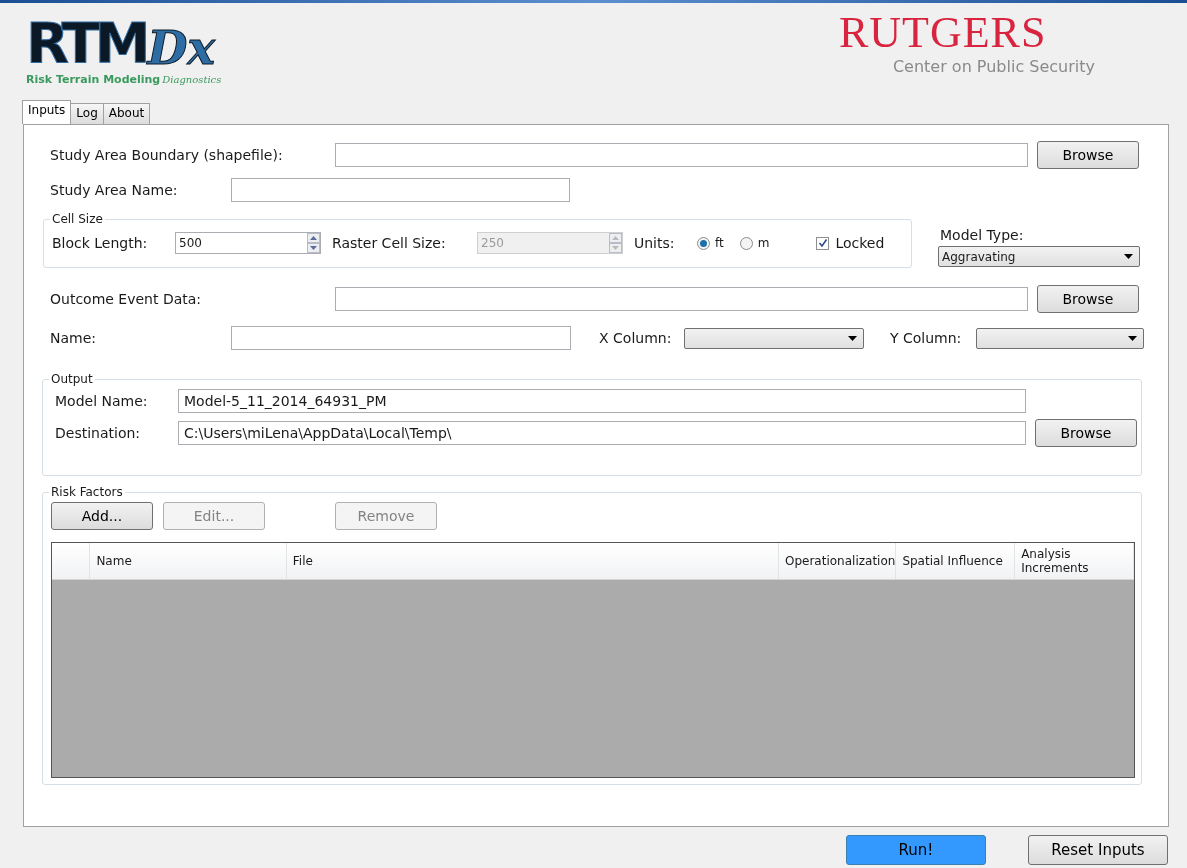 The image size is (1187, 868). I want to click on column-header: Operationalization, so click(837, 561).